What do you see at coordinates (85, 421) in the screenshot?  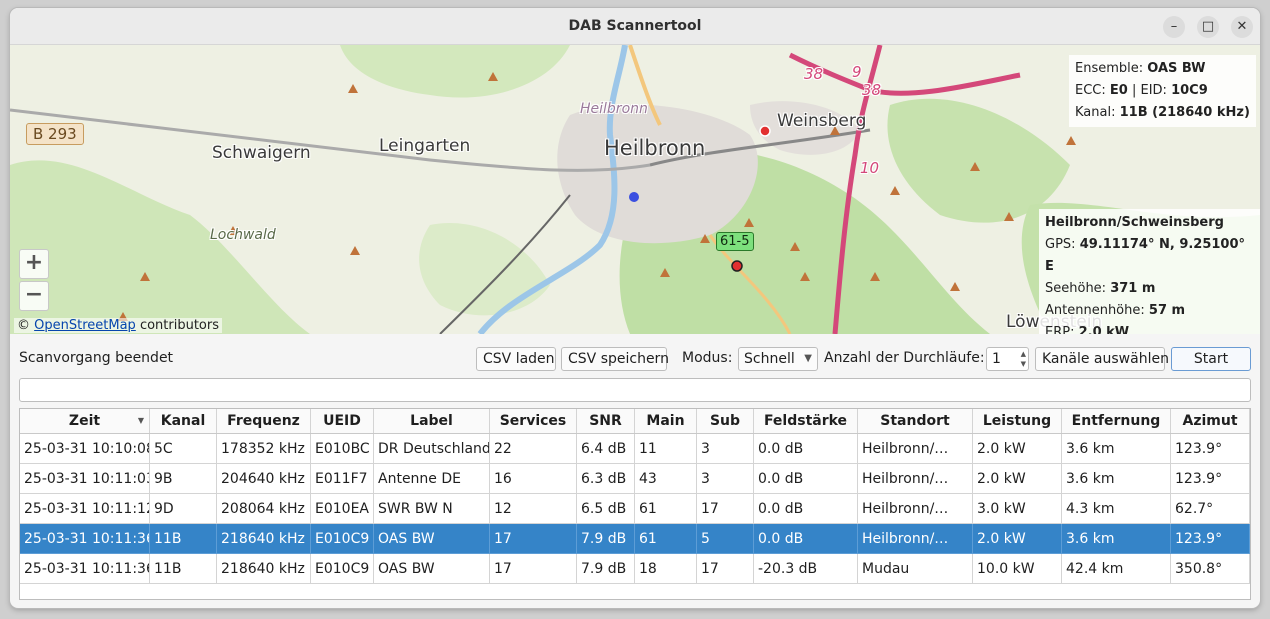 I see `column-header-zeit: Zeit ▼` at bounding box center [85, 421].